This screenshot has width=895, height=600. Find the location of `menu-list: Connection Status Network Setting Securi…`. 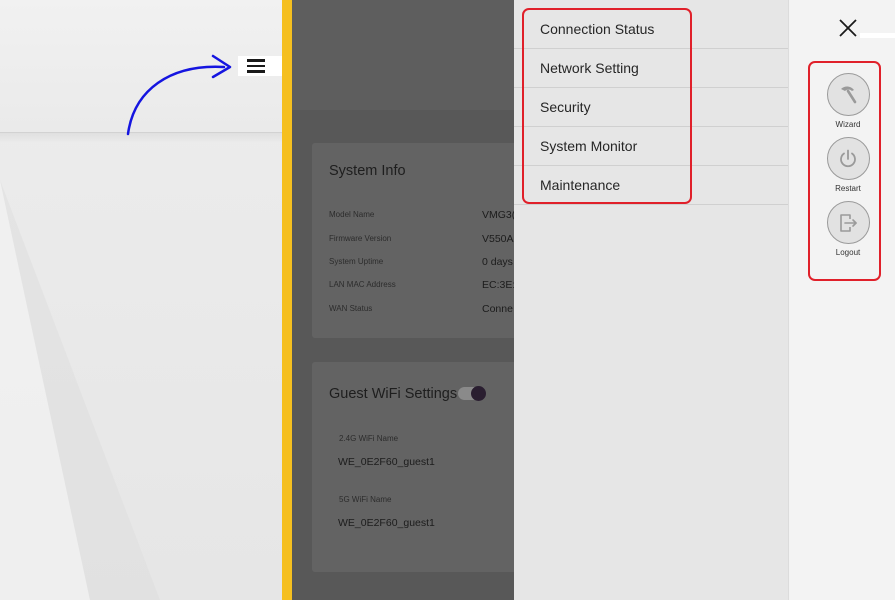

menu-list: Connection Status Network Setting Securi… is located at coordinates (651, 107).